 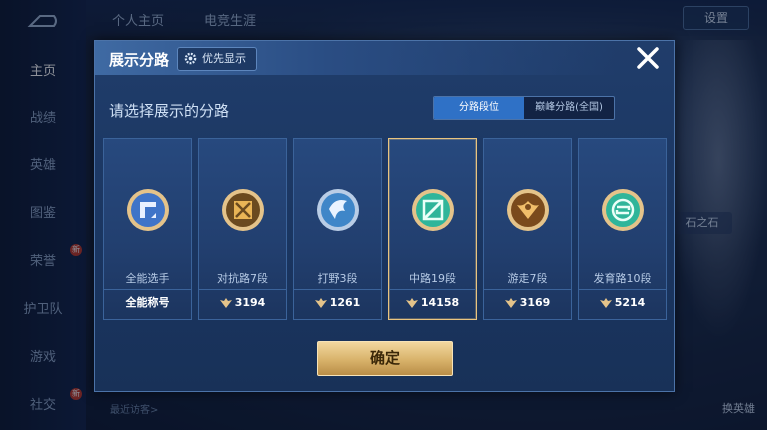 What do you see at coordinates (432, 278) in the screenshot?
I see `lane-name: 中路19段` at bounding box center [432, 278].